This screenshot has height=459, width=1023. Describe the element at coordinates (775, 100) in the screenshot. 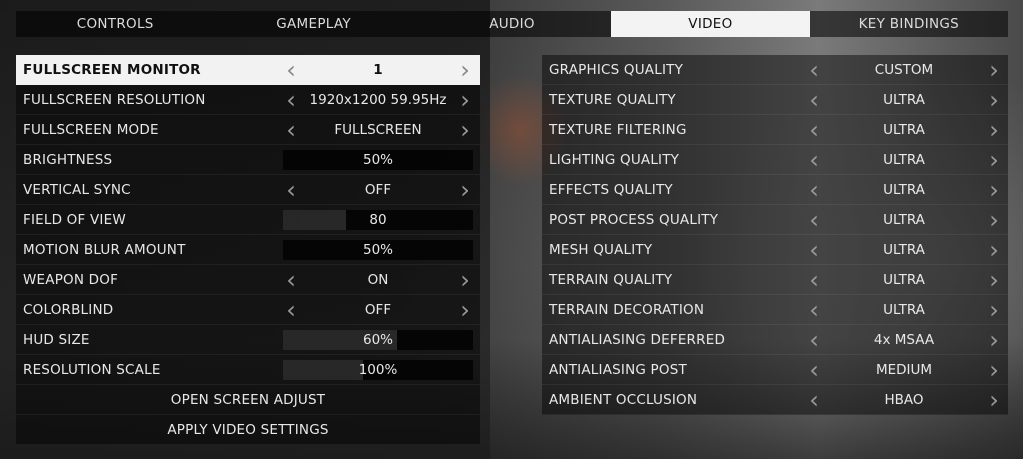

I see `setting-row-texture-quality: TEXTURE QUALITY ‹ ULTRA ›` at that location.